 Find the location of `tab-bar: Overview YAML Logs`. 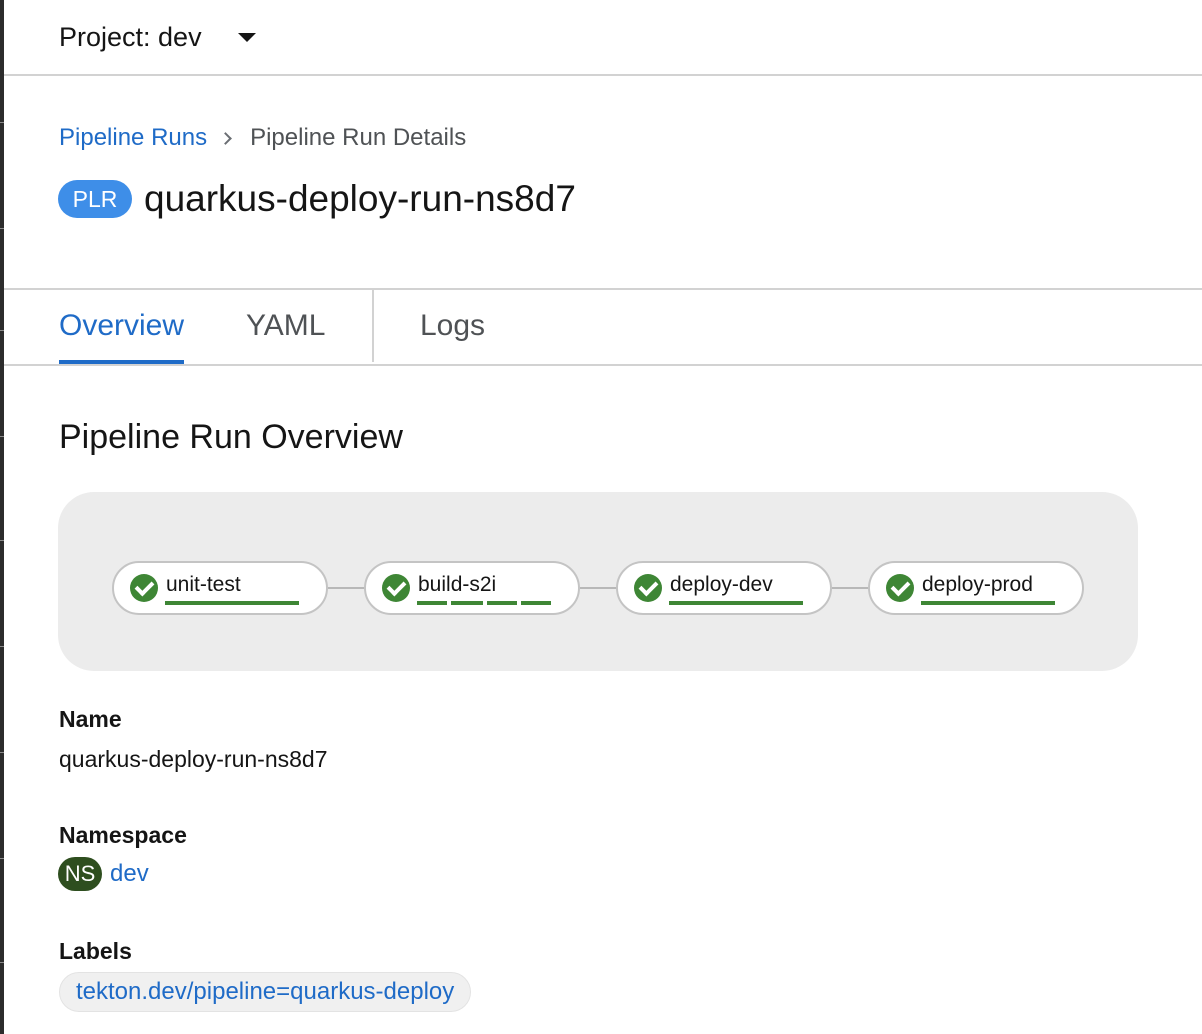

tab-bar: Overview YAML Logs is located at coordinates (603, 327).